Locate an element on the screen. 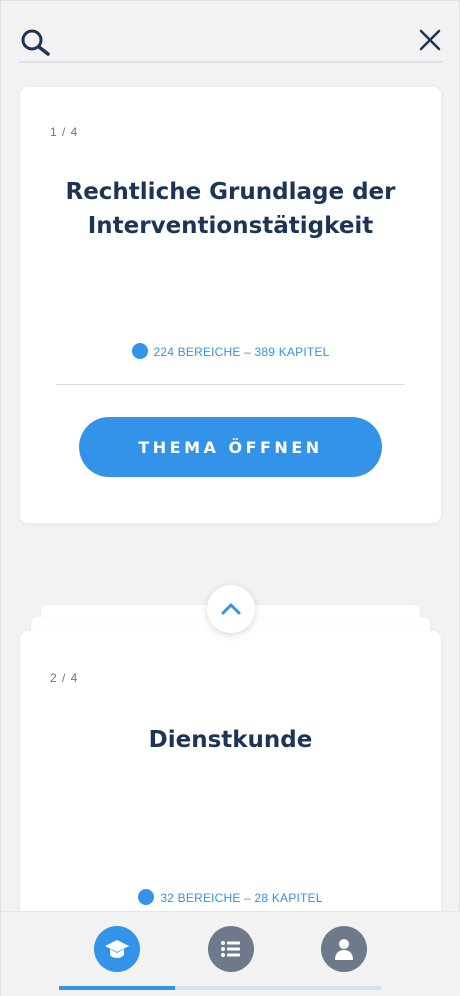  nav-learn is located at coordinates (117, 949).